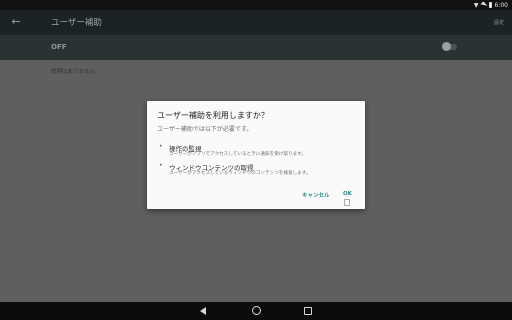 The image size is (512, 320). What do you see at coordinates (308, 311) in the screenshot?
I see `recents-square-icon` at bounding box center [308, 311].